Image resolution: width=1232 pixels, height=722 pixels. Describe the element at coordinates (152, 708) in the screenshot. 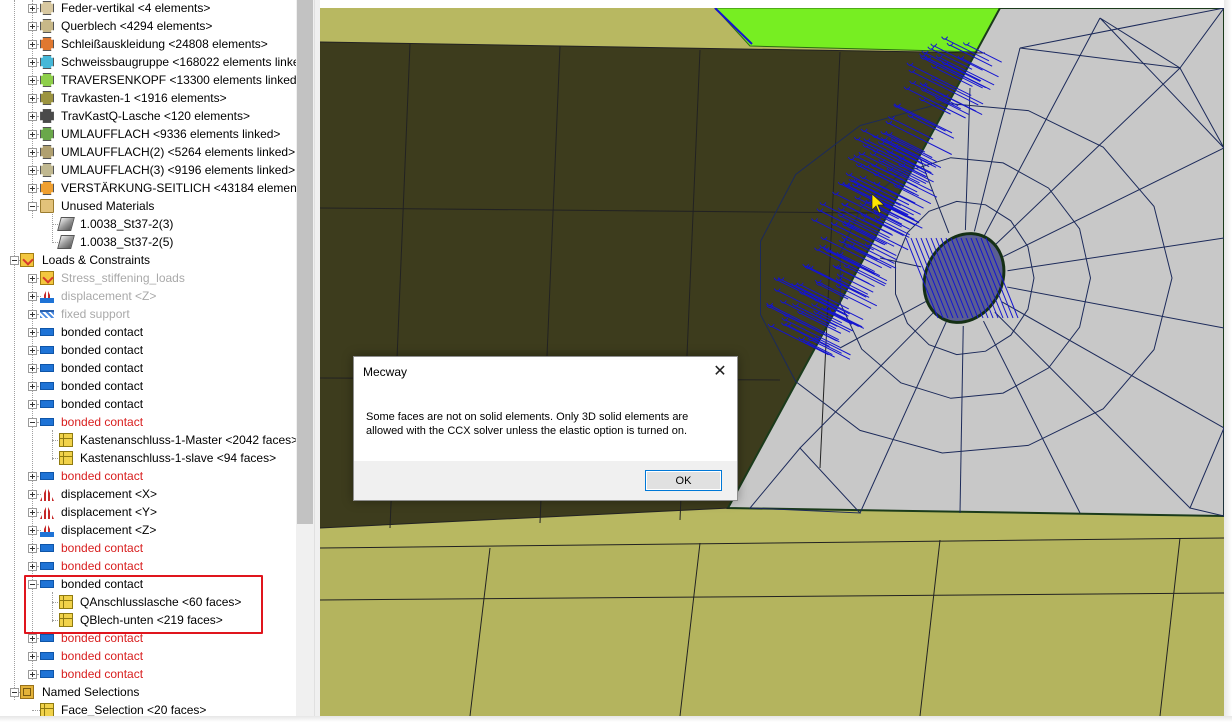

I see `tree-item: Face_Selection <20 faces>` at that location.